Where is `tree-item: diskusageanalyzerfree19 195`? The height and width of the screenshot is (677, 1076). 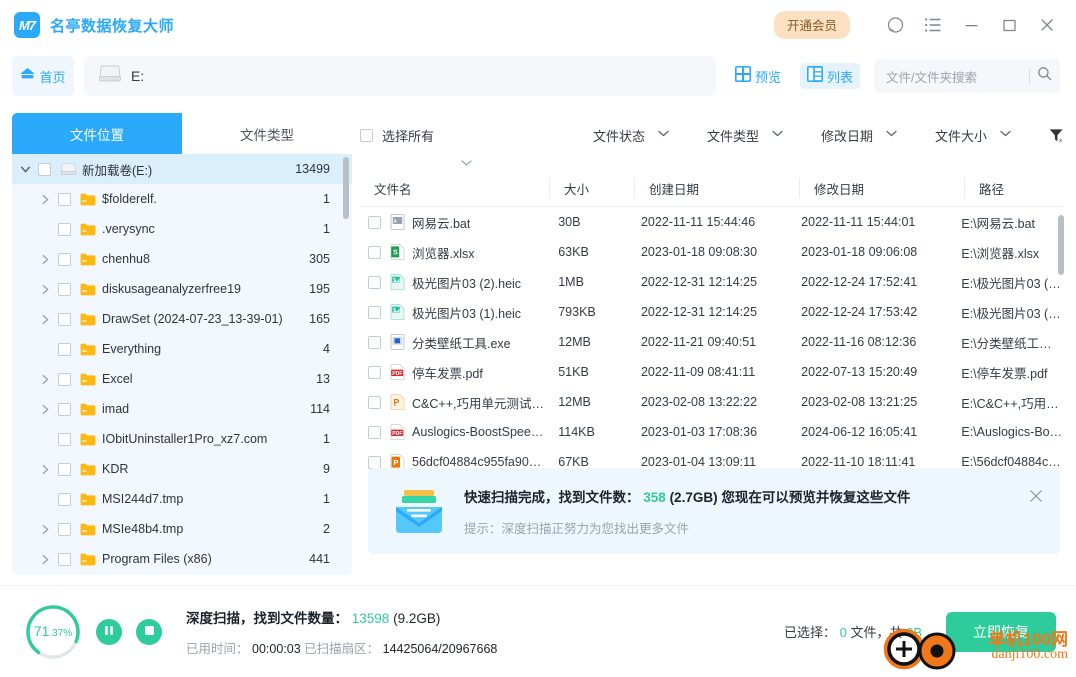 tree-item: diskusageanalyzerfree19 195 is located at coordinates (182, 289).